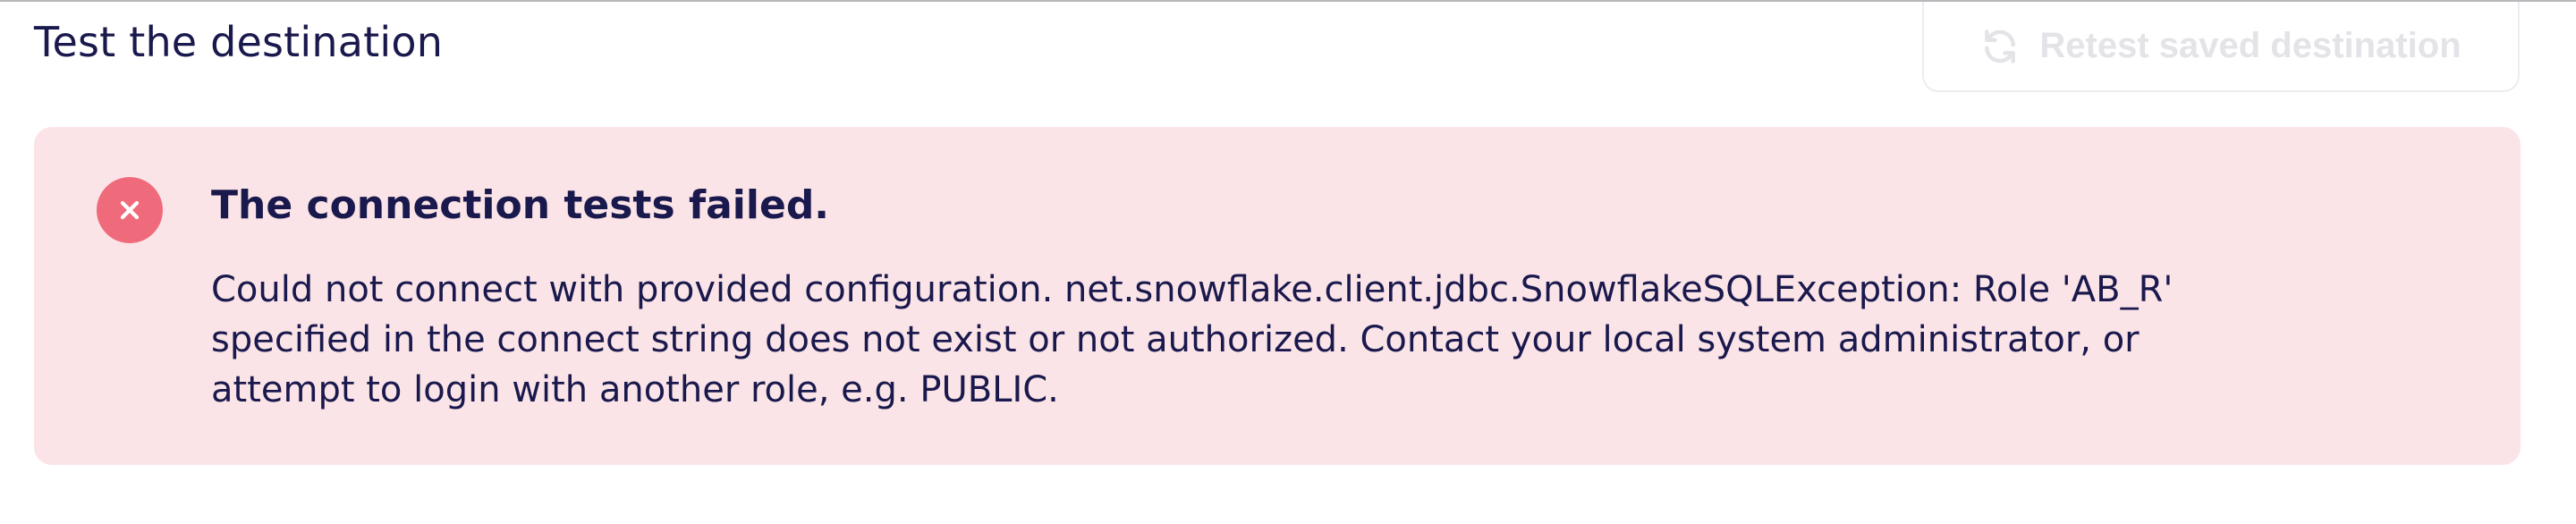  I want to click on alert-title: The connection tests failed., so click(520, 205).